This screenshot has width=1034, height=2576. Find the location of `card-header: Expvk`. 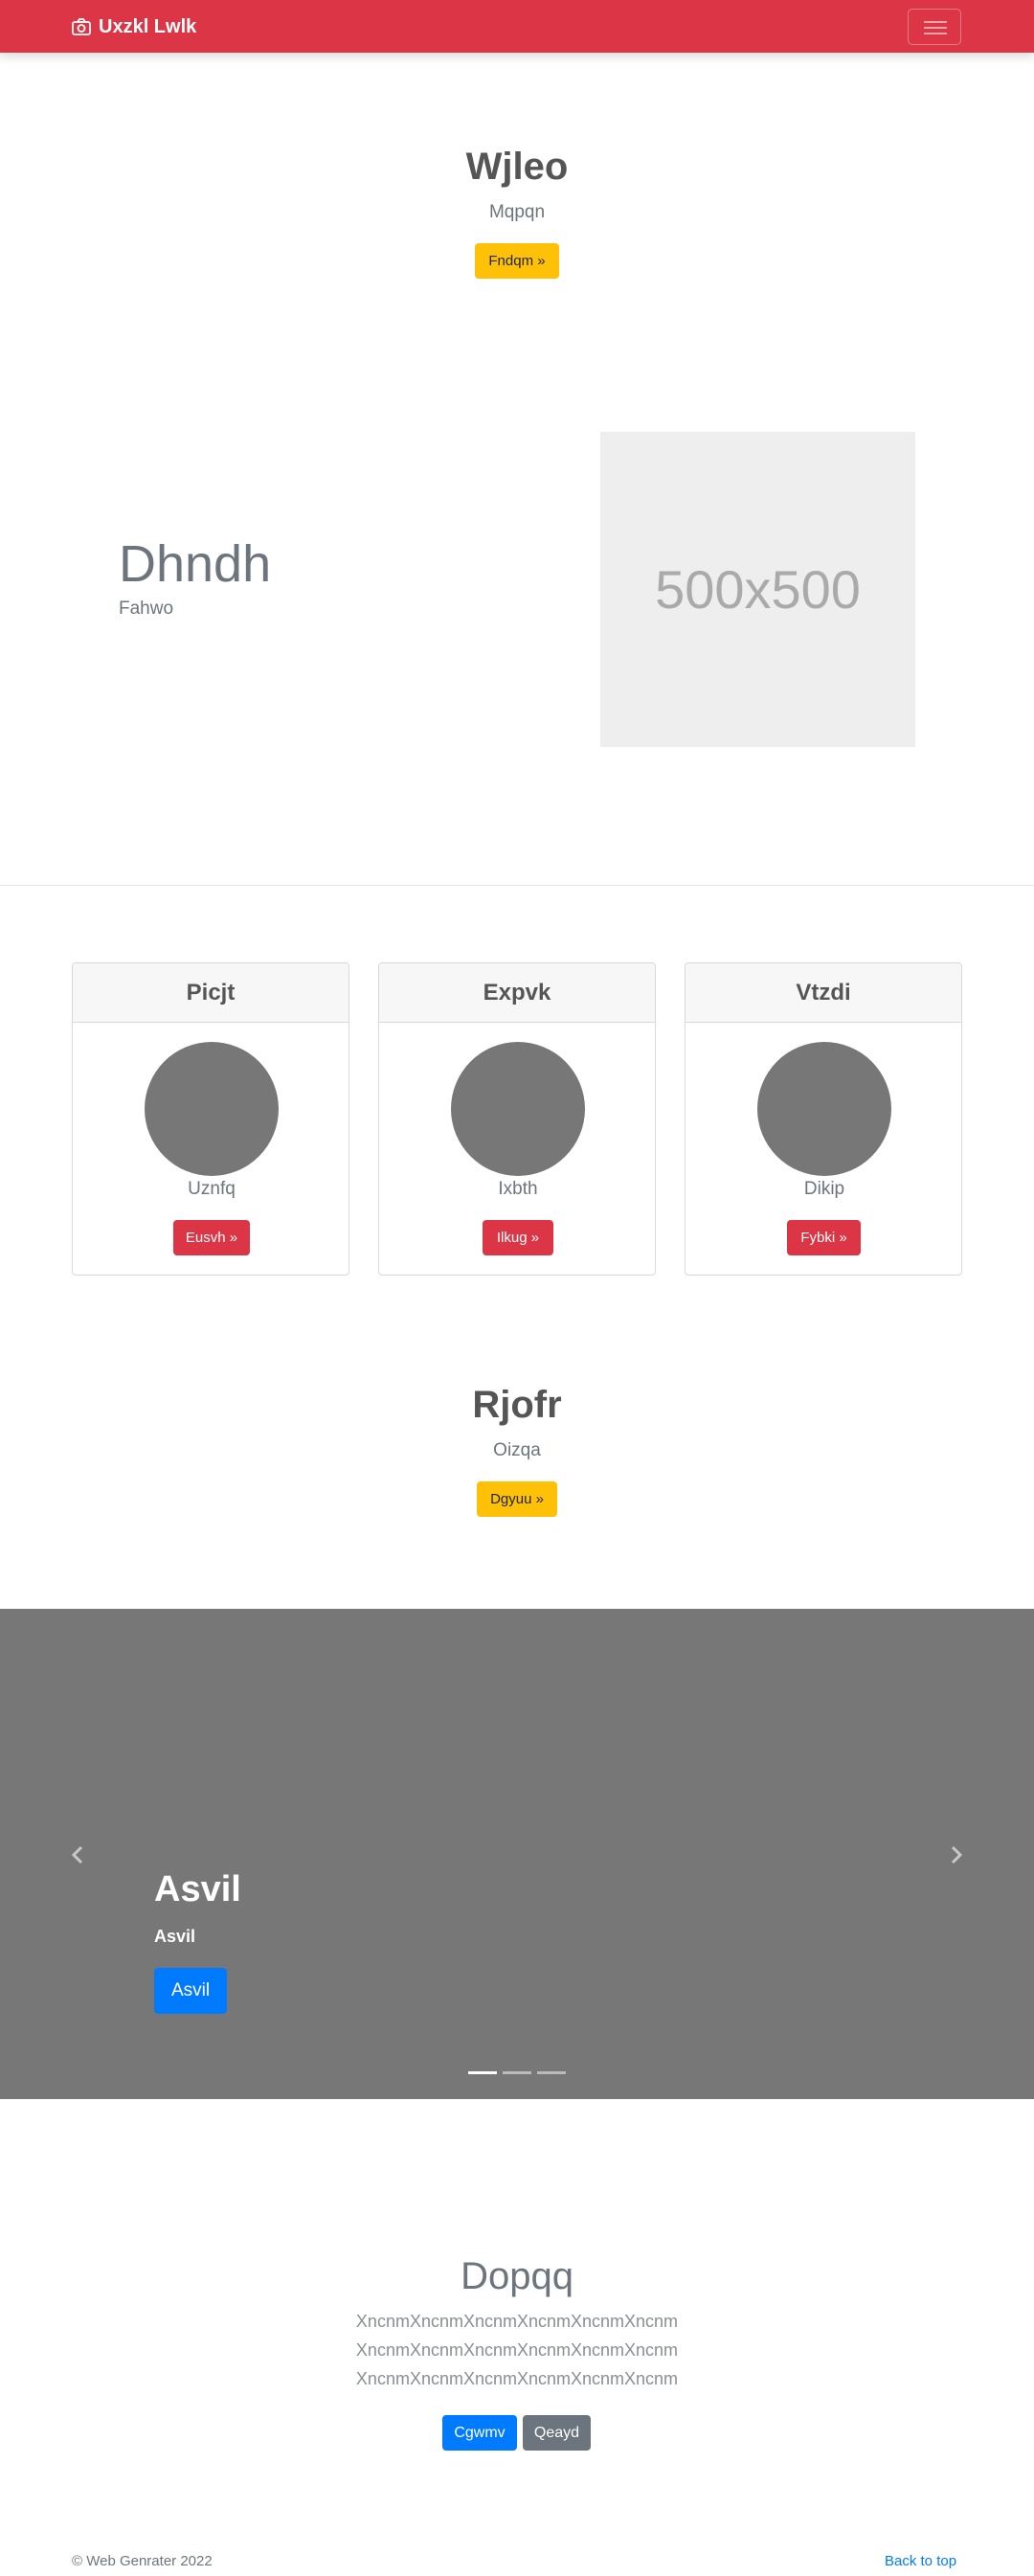

card-header: Expvk is located at coordinates (517, 993).